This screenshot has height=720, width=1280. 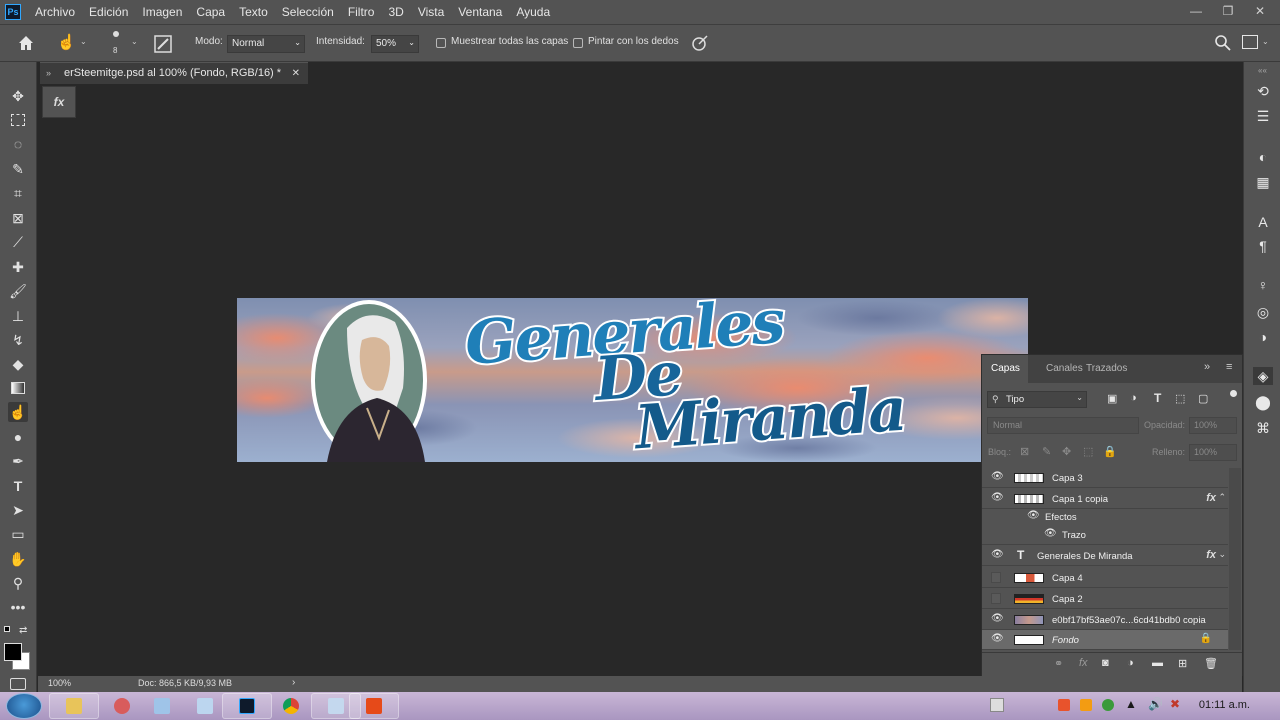 What do you see at coordinates (1108, 705) in the screenshot?
I see `tray-security-icon` at bounding box center [1108, 705].